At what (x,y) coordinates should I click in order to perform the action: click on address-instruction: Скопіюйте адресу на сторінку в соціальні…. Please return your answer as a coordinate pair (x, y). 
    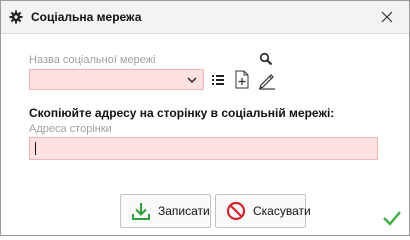
    Looking at the image, I should click on (182, 113).